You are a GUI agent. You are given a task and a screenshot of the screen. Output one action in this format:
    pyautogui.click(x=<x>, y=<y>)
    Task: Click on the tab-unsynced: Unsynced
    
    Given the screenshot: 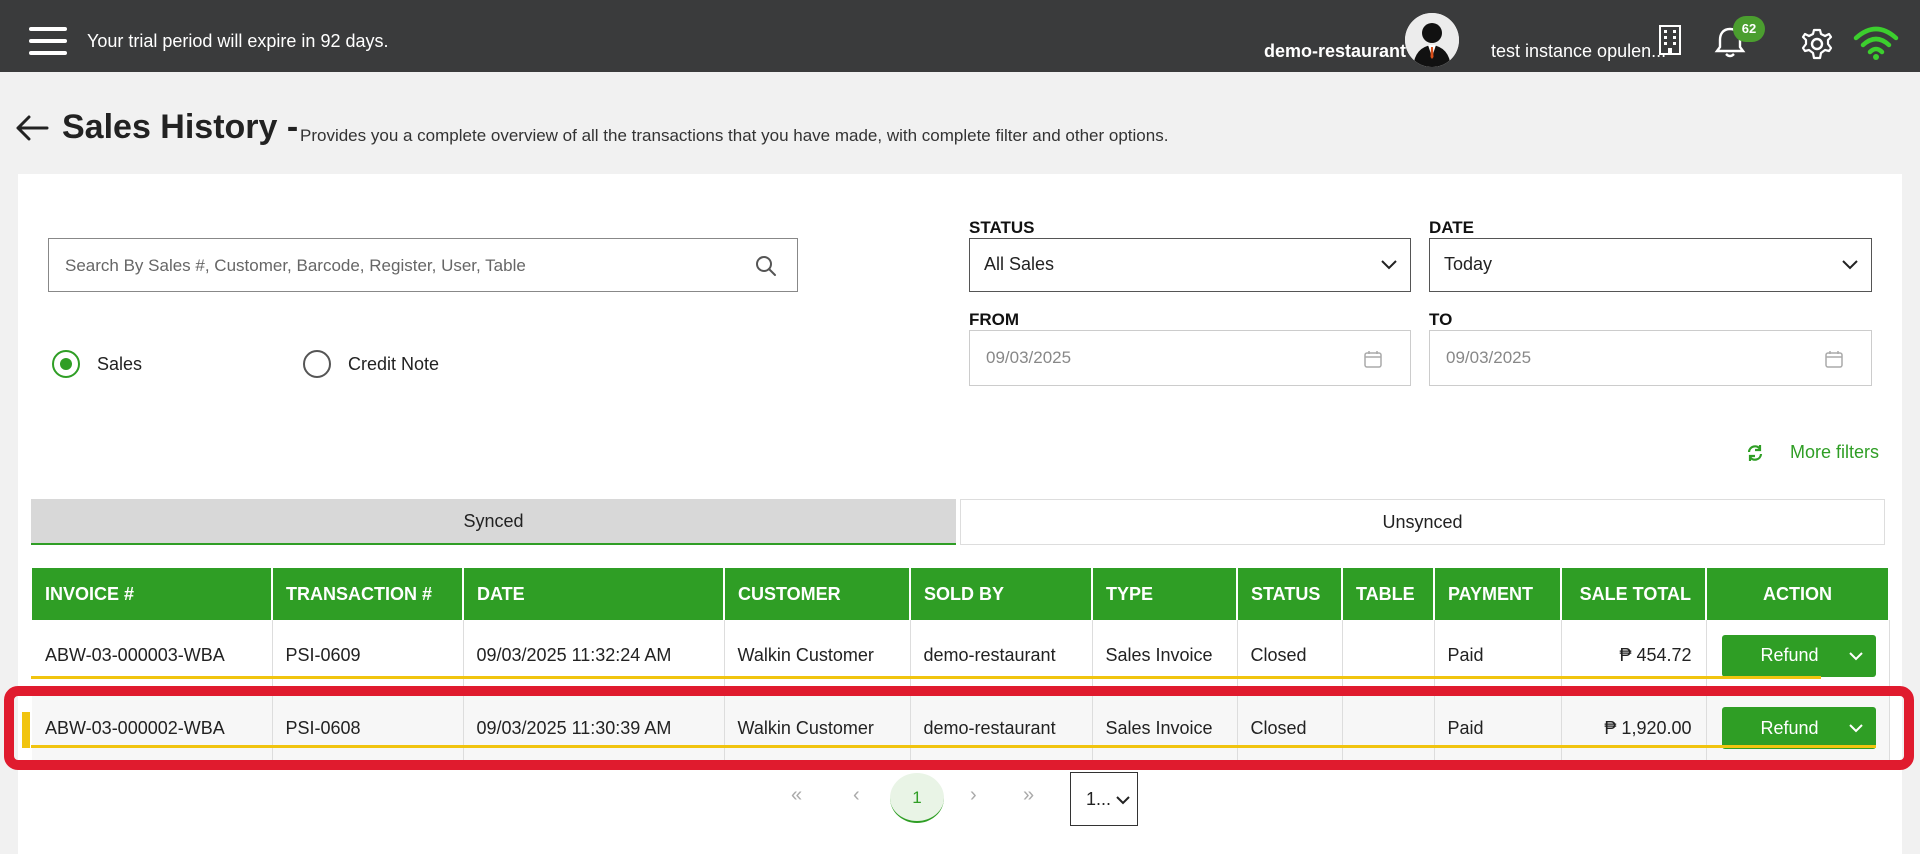 What is the action you would take?
    pyautogui.click(x=1422, y=522)
    